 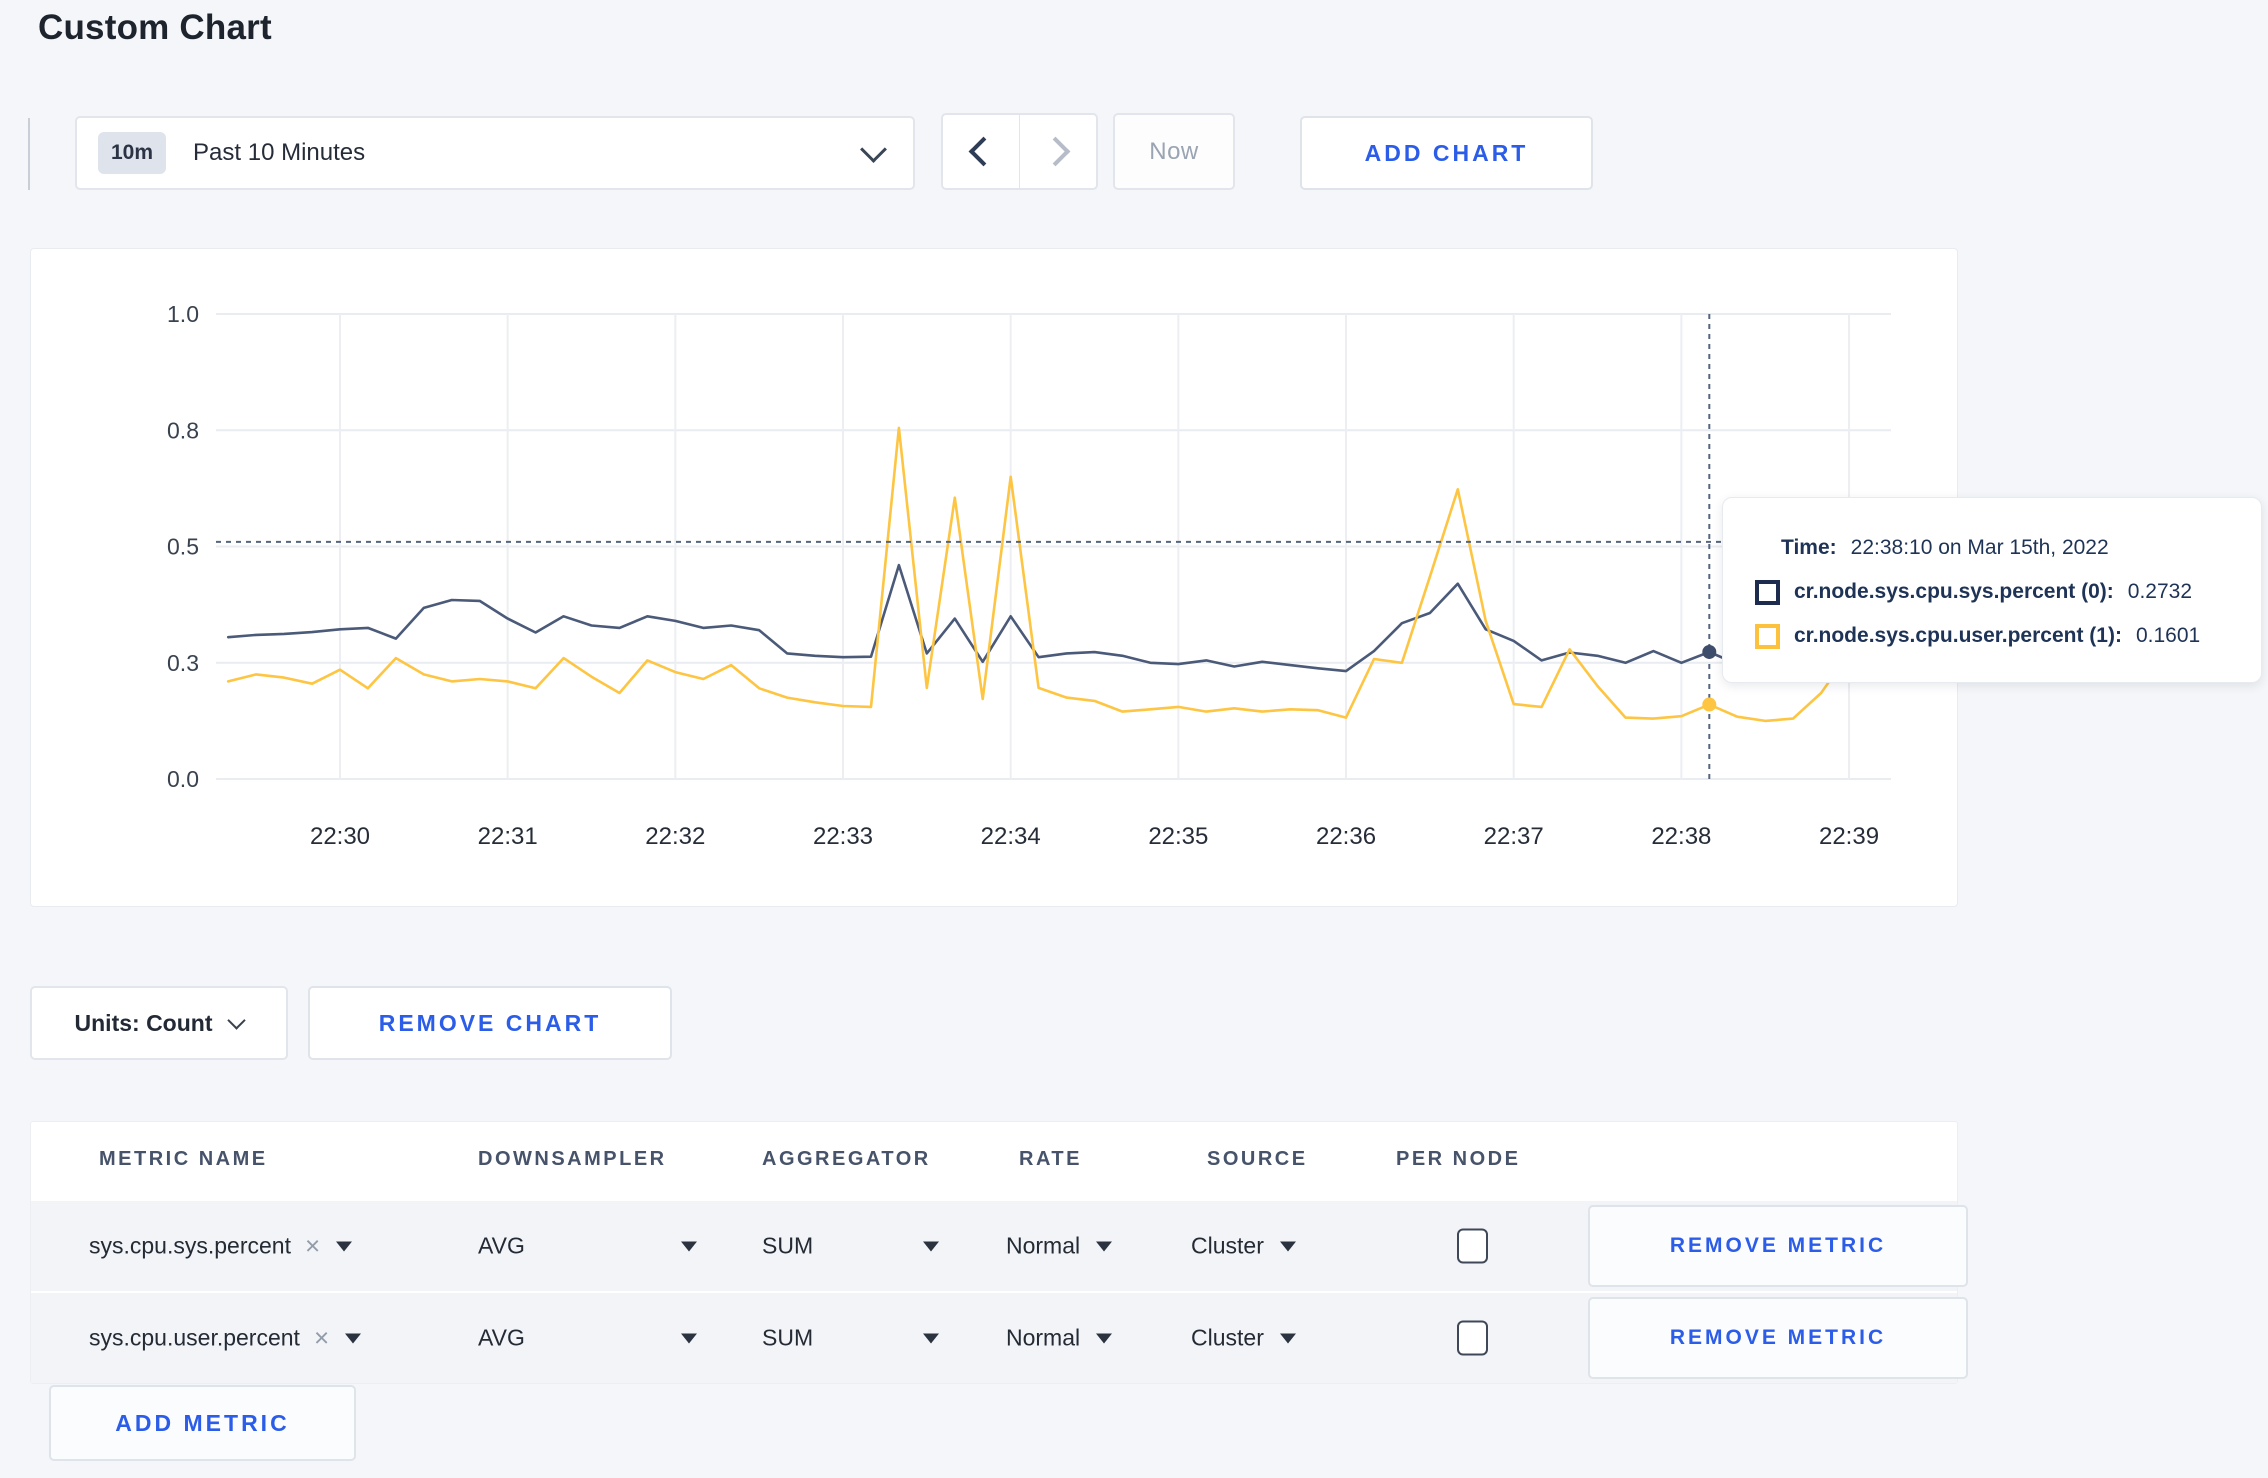 I want to click on prev-time-button, so click(x=981, y=151).